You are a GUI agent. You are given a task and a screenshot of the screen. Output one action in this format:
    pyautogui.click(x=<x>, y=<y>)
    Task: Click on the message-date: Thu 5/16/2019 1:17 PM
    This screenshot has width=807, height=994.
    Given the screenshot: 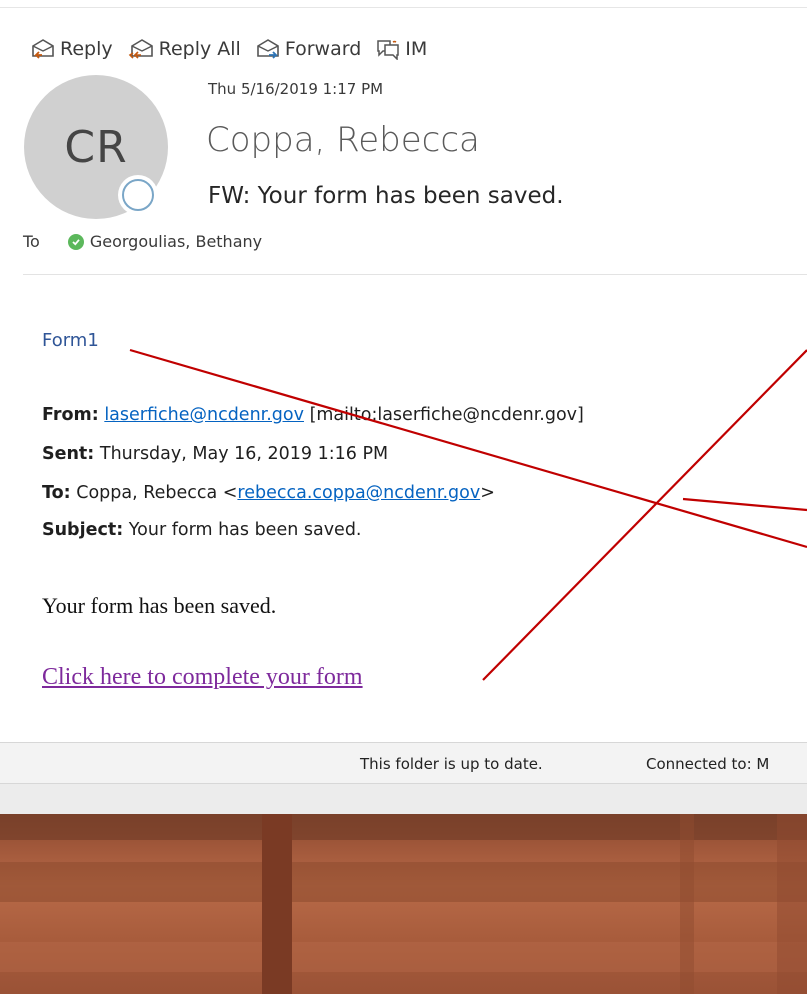 What is the action you would take?
    pyautogui.click(x=296, y=89)
    